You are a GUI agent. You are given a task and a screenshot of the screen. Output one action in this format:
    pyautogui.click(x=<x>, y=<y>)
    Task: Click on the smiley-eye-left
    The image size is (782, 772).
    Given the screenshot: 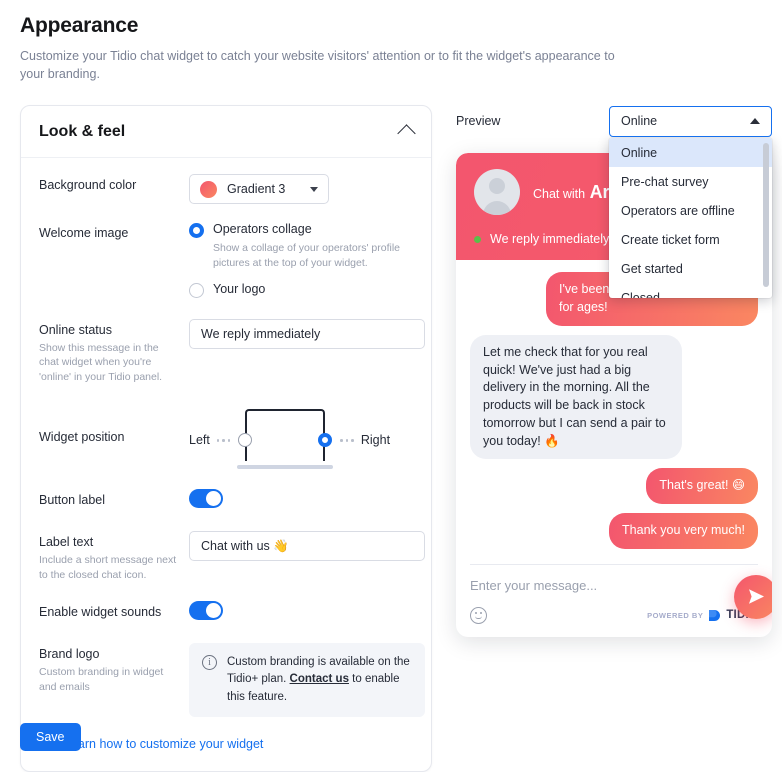 What is the action you would take?
    pyautogui.click(x=476, y=613)
    